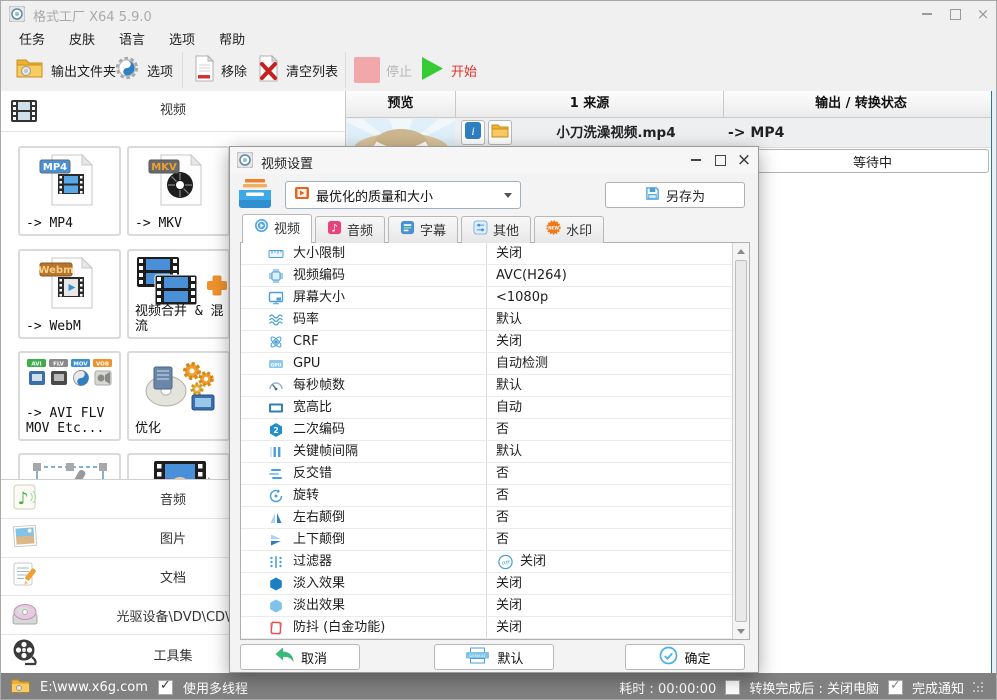  What do you see at coordinates (983, 14) in the screenshot?
I see `close-button: ×` at bounding box center [983, 14].